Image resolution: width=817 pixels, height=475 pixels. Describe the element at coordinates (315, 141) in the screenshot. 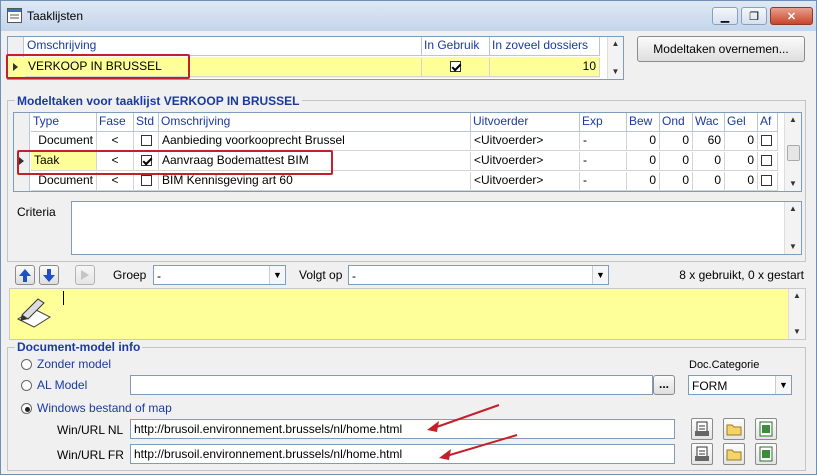

I see `cell-omschrijving: Aanbieding voorkooprecht Brussel` at that location.